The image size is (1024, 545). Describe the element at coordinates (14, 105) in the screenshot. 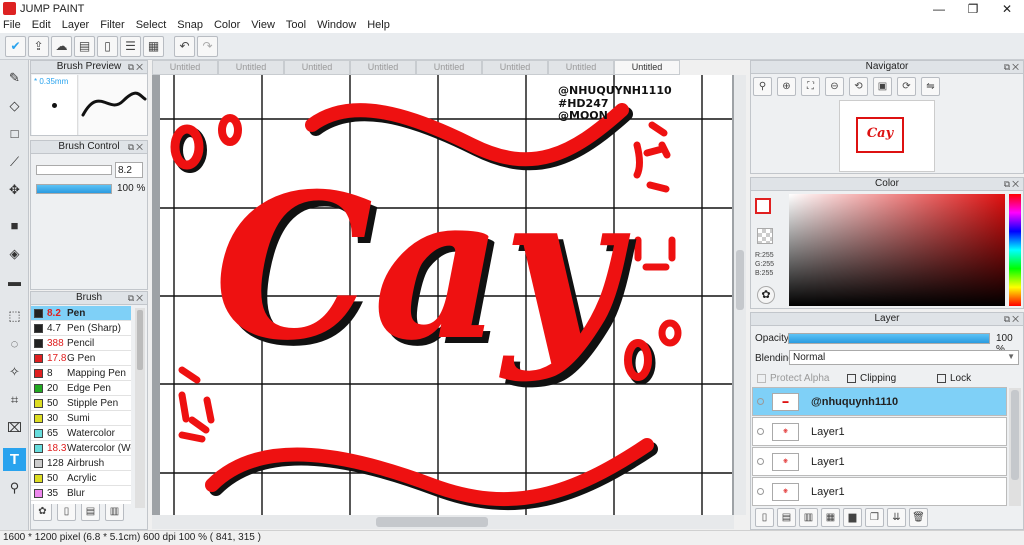

I see `eraser-tool-icon: ◇` at that location.